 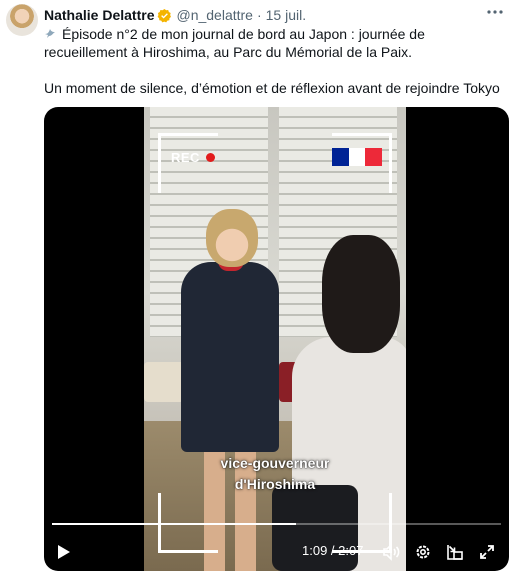 What do you see at coordinates (99, 15) in the screenshot?
I see `author-name: Nathalie Delattre` at bounding box center [99, 15].